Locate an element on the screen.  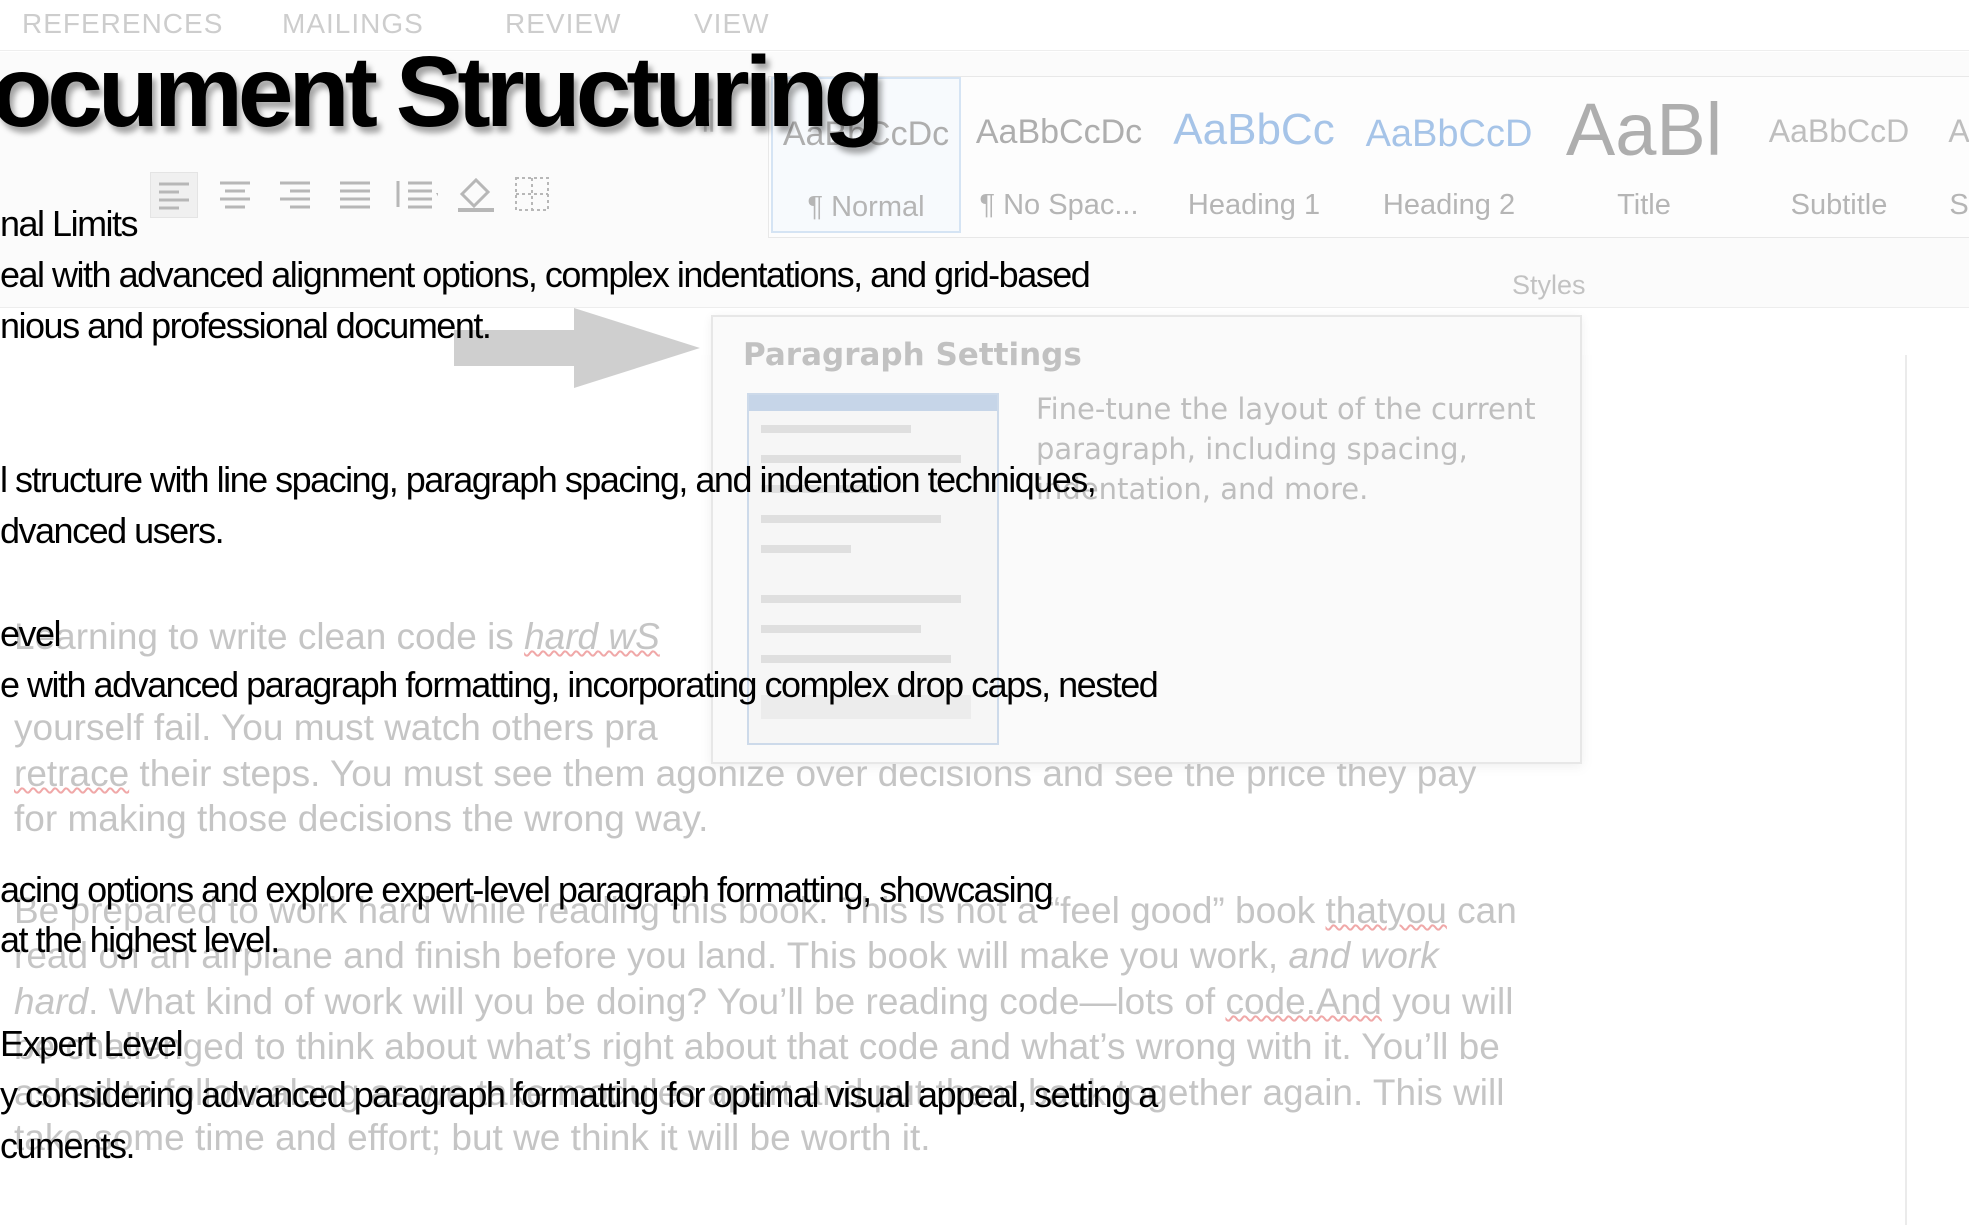
overlay-line: Expert Level is located at coordinates (92, 1043).